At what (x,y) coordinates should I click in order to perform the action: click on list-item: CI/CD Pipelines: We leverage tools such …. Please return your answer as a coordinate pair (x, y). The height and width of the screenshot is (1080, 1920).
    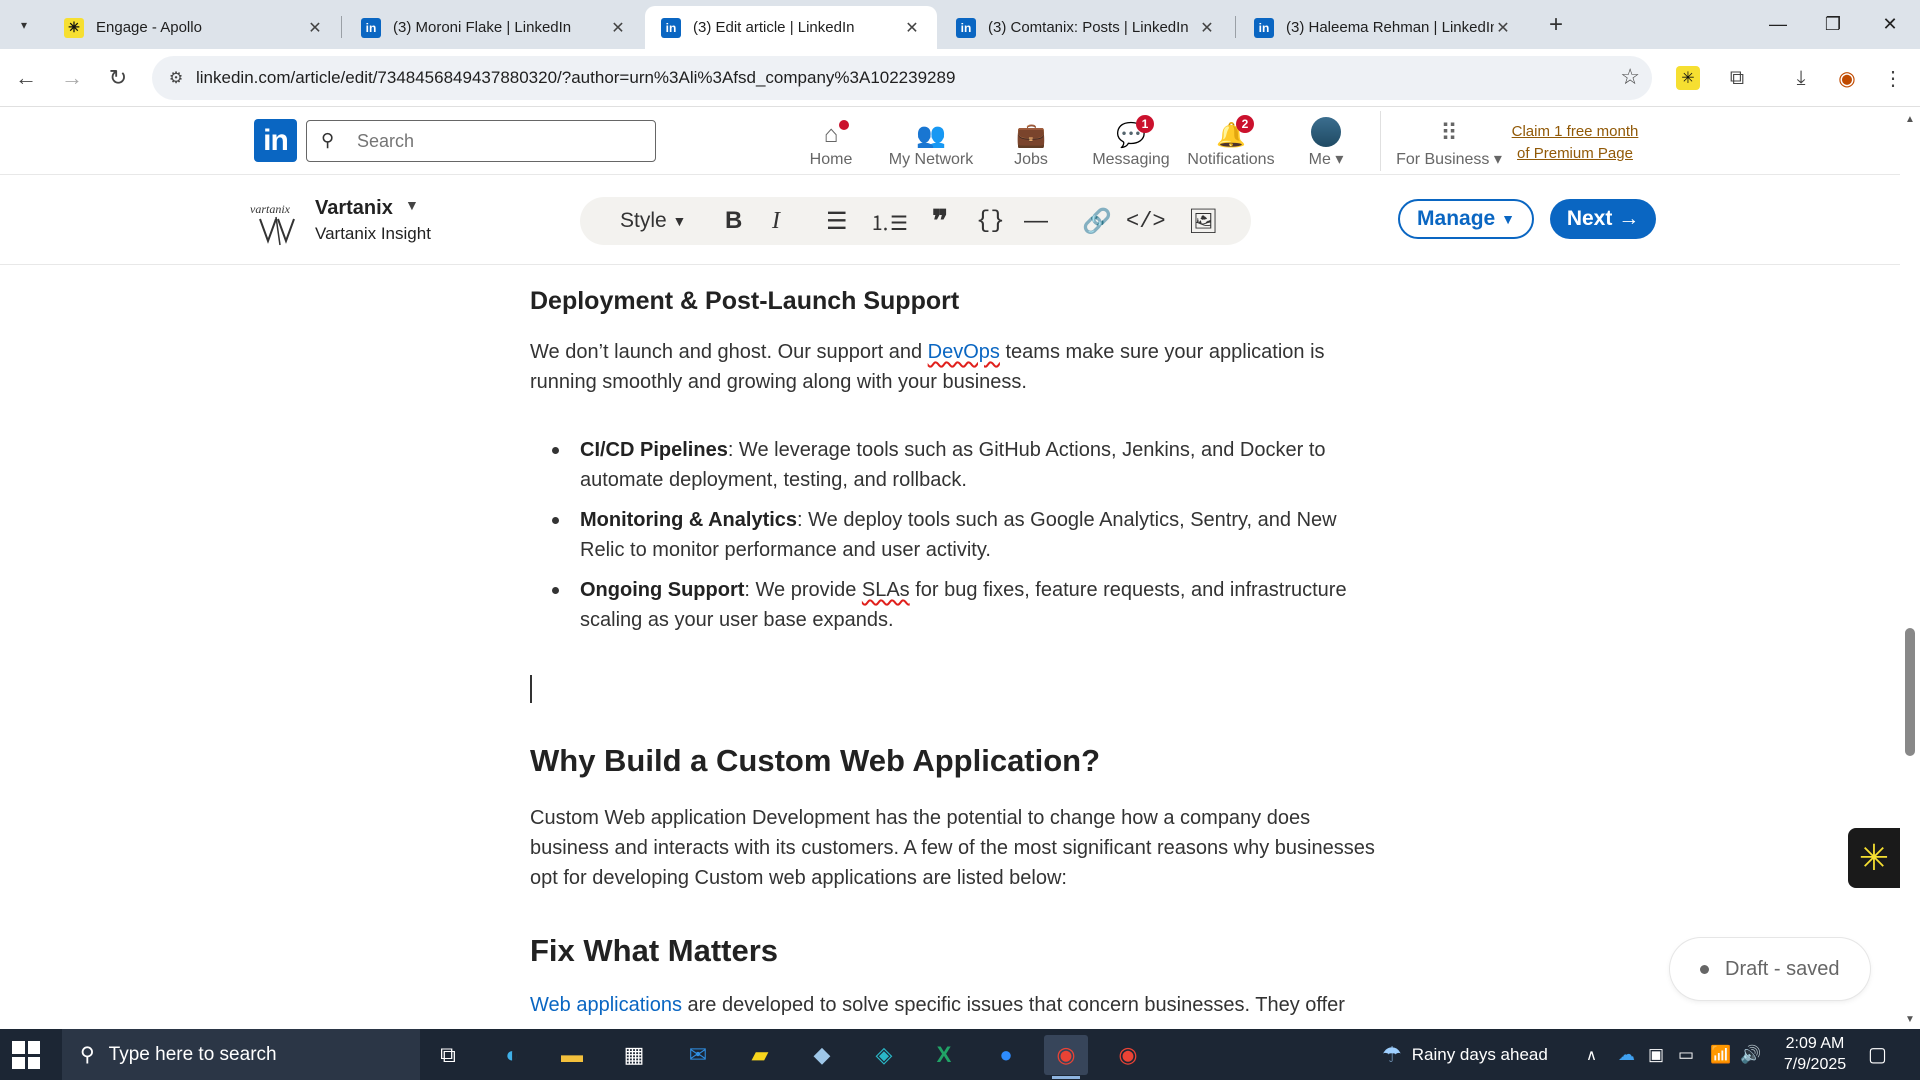
    Looking at the image, I should click on (963, 465).